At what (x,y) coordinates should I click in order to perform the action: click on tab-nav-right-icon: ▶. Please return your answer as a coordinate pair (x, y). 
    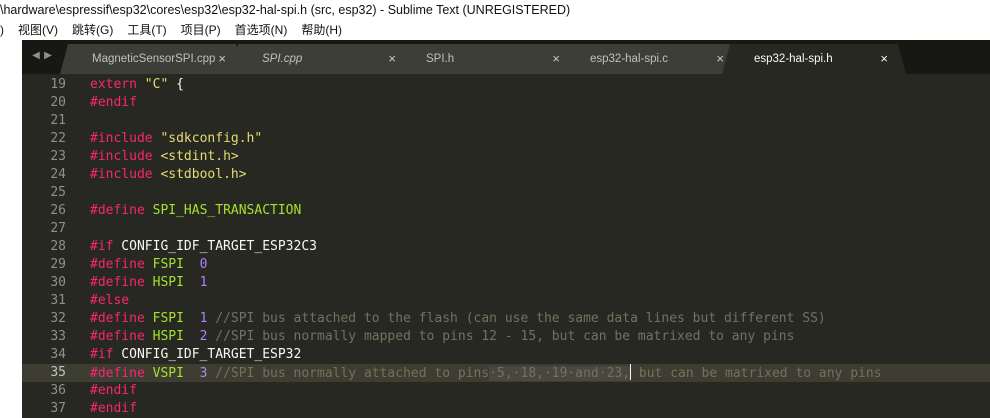
    Looking at the image, I should click on (48, 56).